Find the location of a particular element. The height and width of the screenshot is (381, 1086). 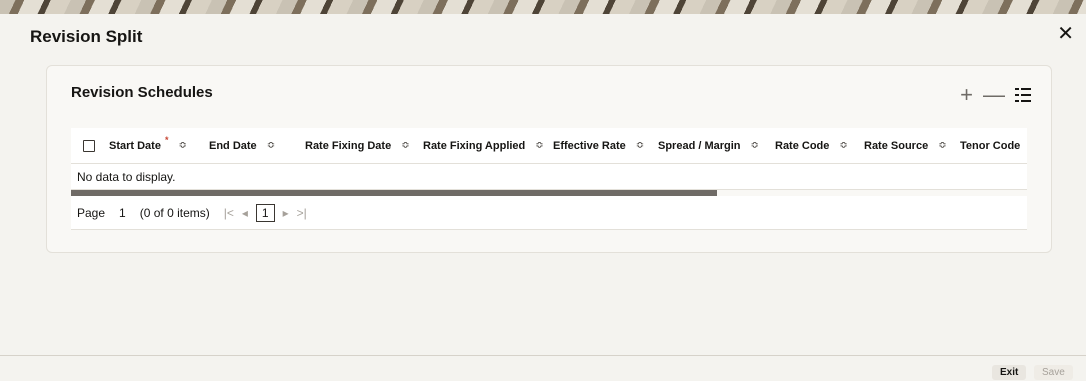

decorative-banner is located at coordinates (543, 7).